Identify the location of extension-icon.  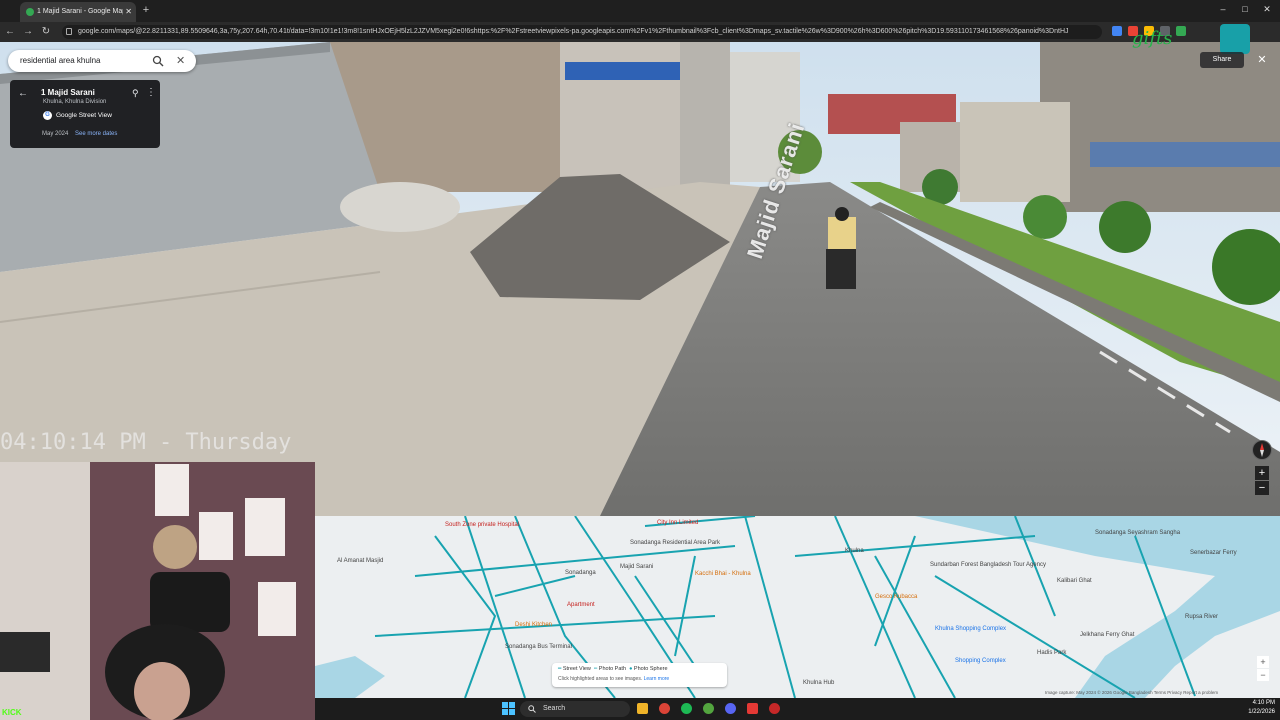
(1117, 31).